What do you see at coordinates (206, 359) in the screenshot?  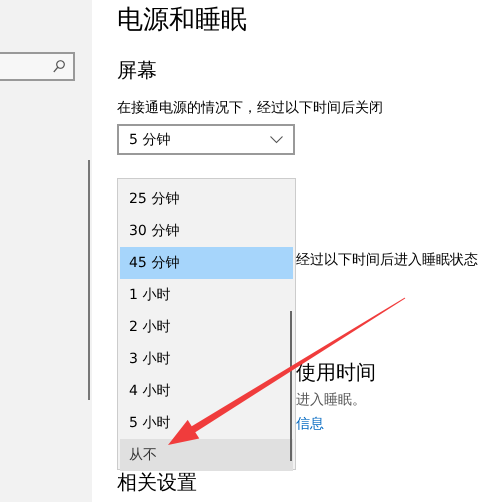 I see `dropdown-option: 3 小时` at bounding box center [206, 359].